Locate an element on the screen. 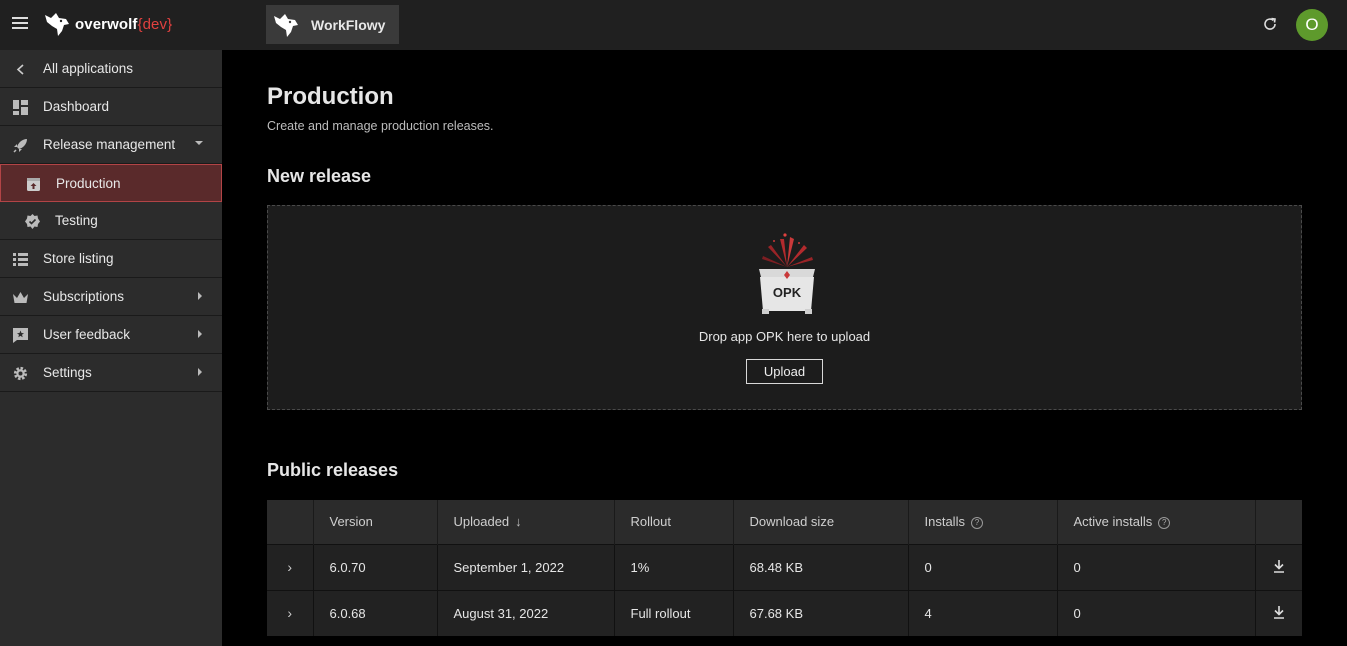  page-title: Production is located at coordinates (330, 96).